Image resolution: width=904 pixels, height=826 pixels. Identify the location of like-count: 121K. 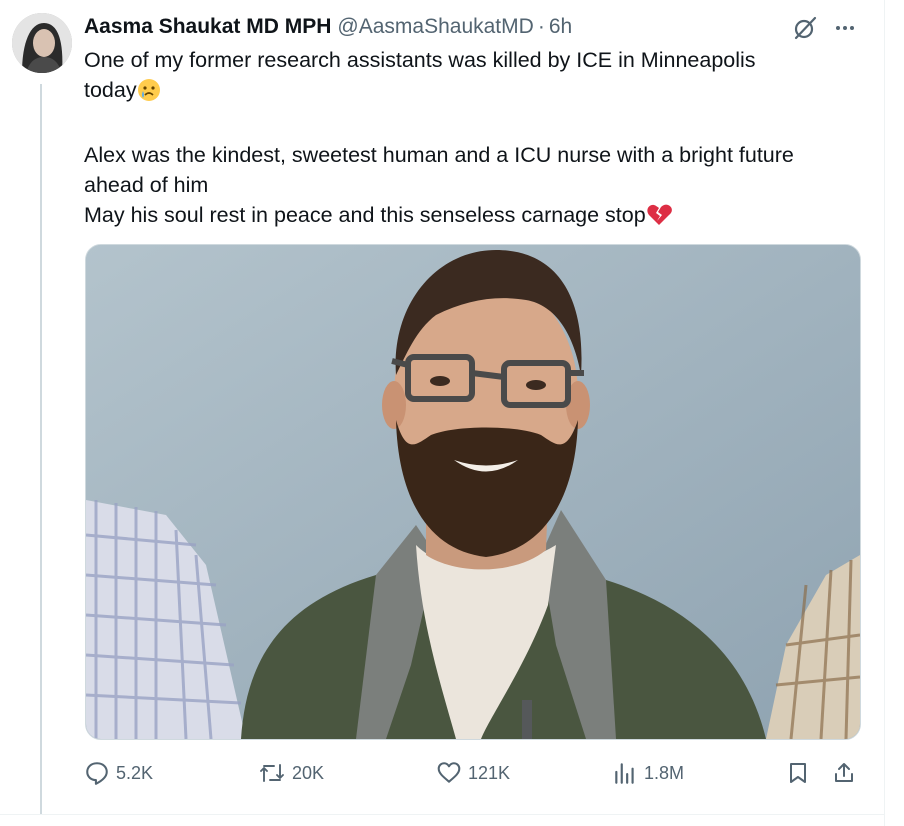
(489, 772).